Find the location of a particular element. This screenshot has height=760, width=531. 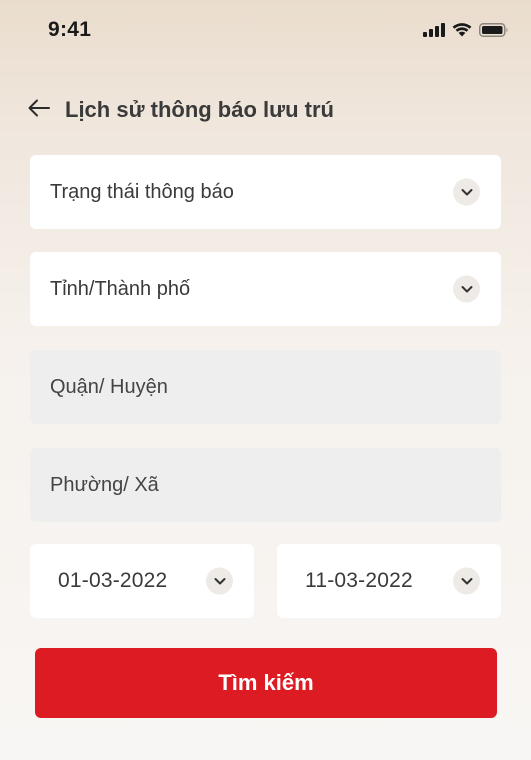

battery-icon is located at coordinates (494, 32).